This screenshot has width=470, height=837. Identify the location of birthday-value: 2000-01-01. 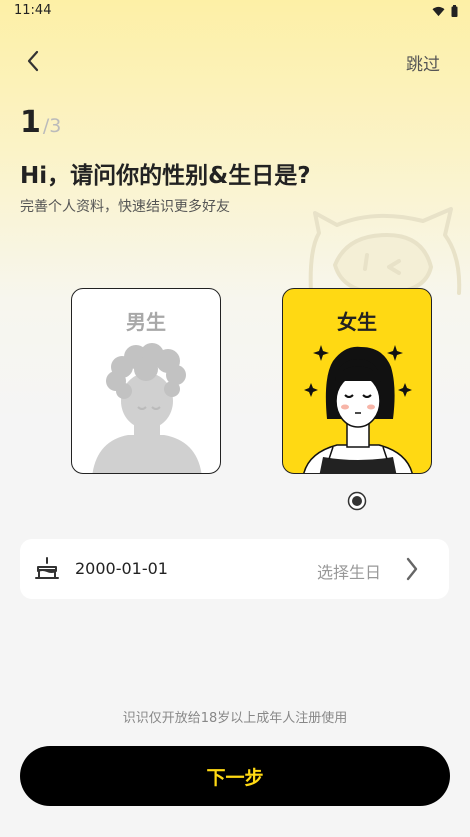
(121, 568).